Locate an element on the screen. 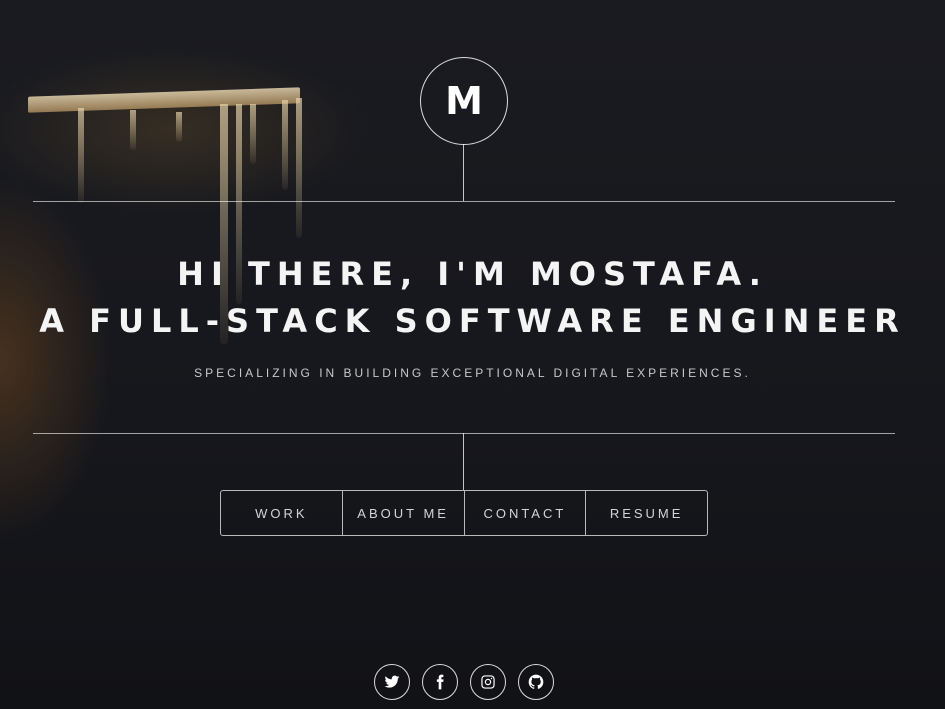 This screenshot has height=709, width=945. github-link is located at coordinates (536, 682).